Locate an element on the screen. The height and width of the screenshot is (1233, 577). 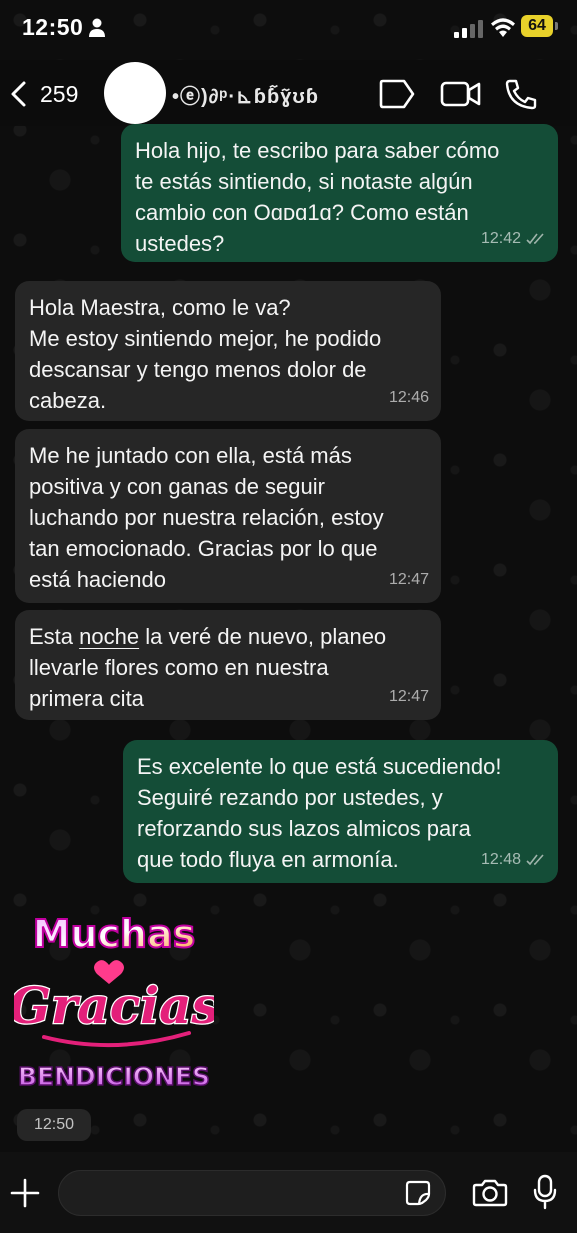
input-bar is located at coordinates (288, 1192).